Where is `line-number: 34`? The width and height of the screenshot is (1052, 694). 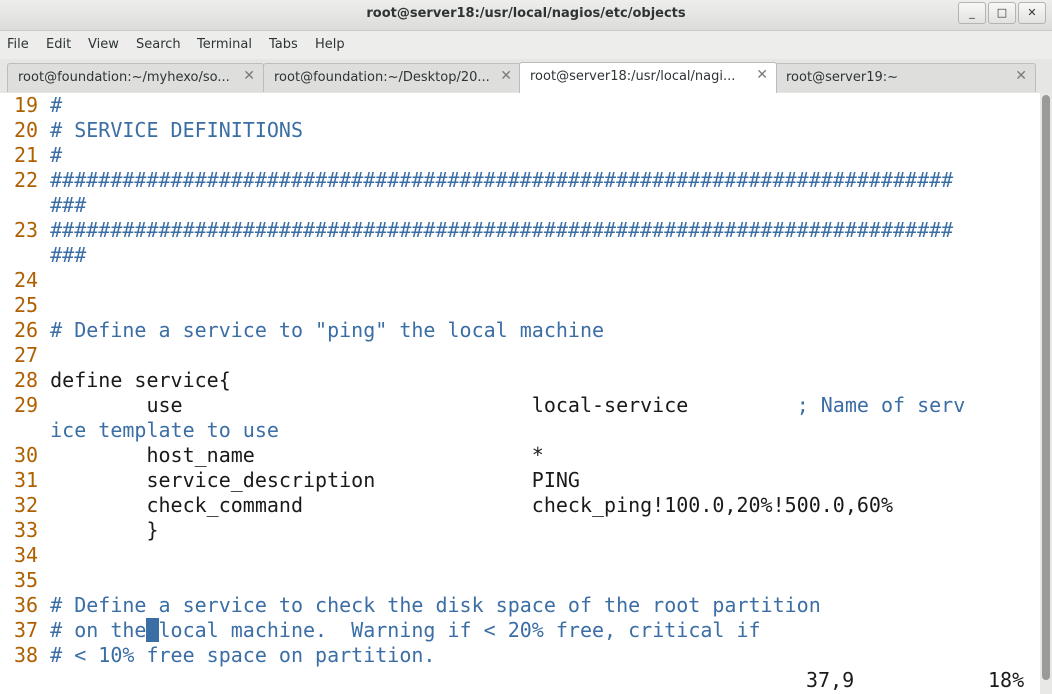
line-number: 34 is located at coordinates (26, 555).